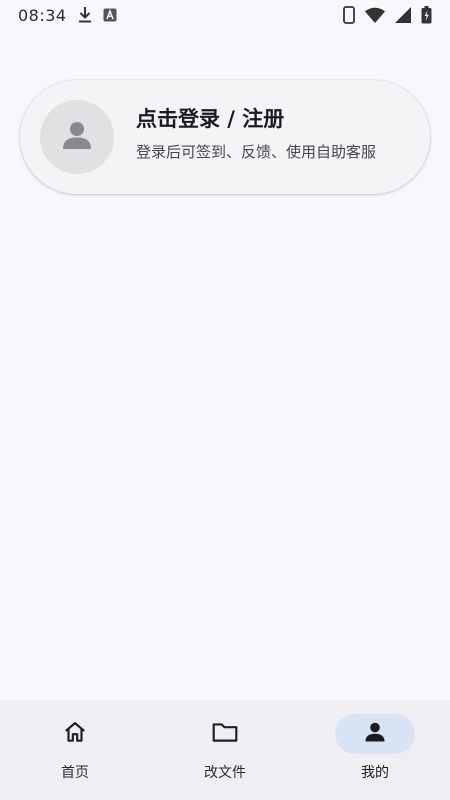 This screenshot has height=800, width=450. What do you see at coordinates (403, 15) in the screenshot?
I see `signal-icon` at bounding box center [403, 15].